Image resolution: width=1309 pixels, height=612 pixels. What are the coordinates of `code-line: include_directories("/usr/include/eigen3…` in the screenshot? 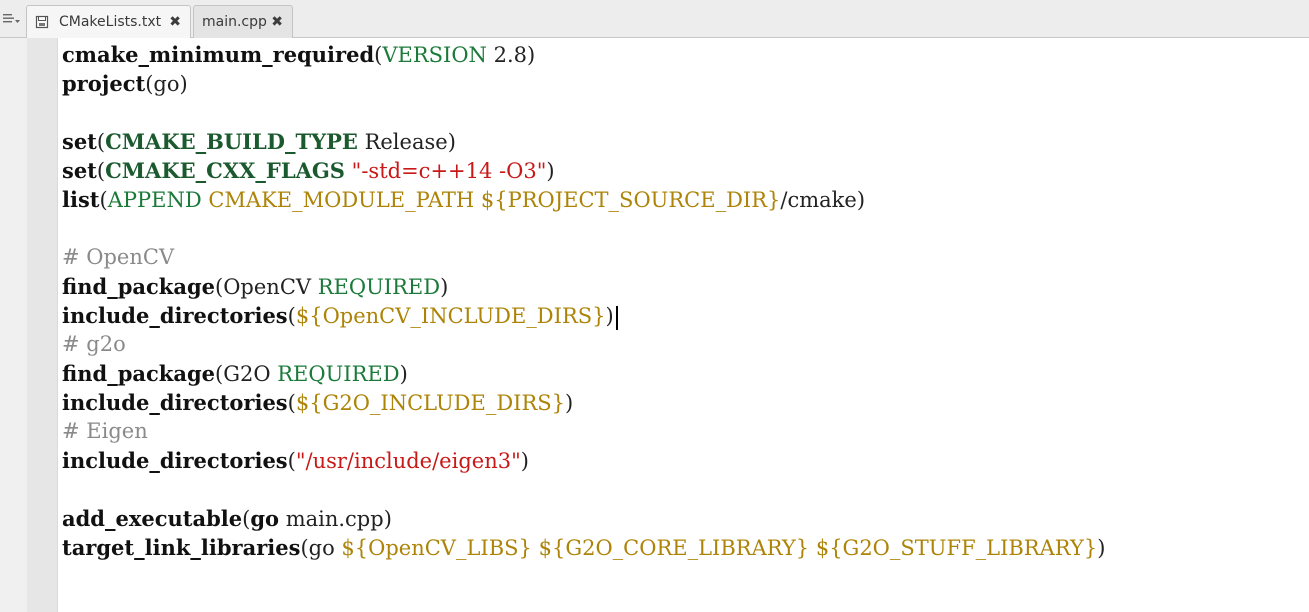 It's located at (295, 460).